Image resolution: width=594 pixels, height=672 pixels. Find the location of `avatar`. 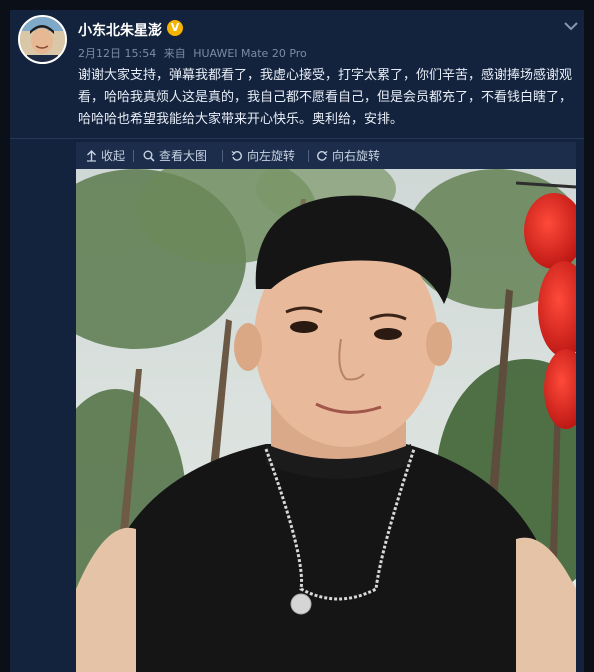

avatar is located at coordinates (42, 39).